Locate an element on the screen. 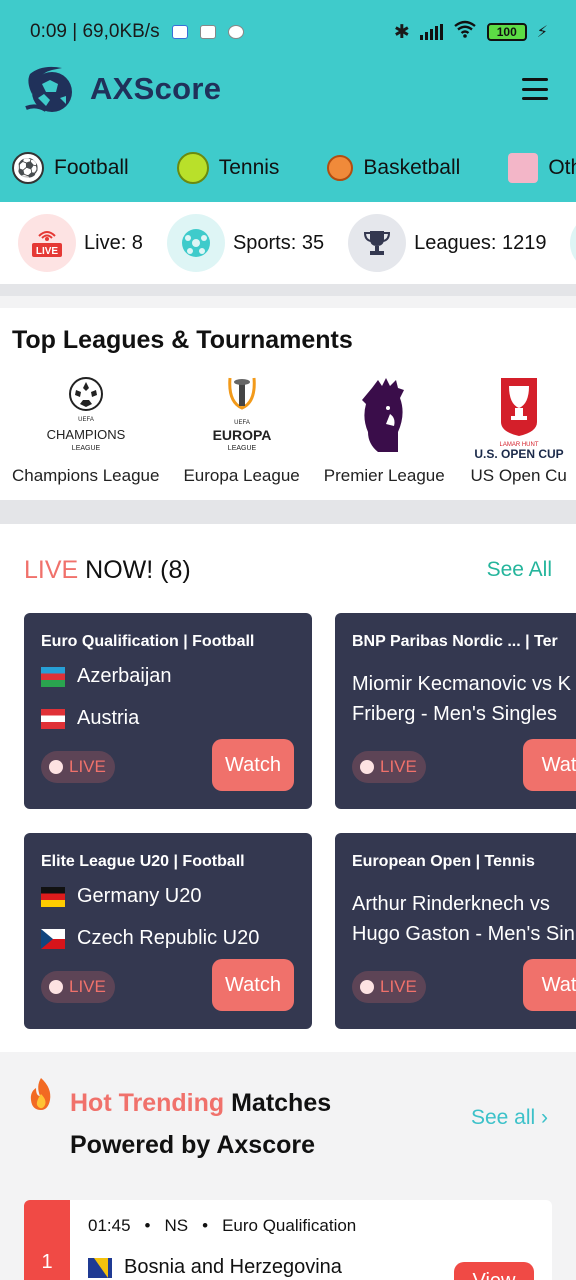 The width and height of the screenshot is (576, 1280). league-name: Premier League is located at coordinates (384, 475).